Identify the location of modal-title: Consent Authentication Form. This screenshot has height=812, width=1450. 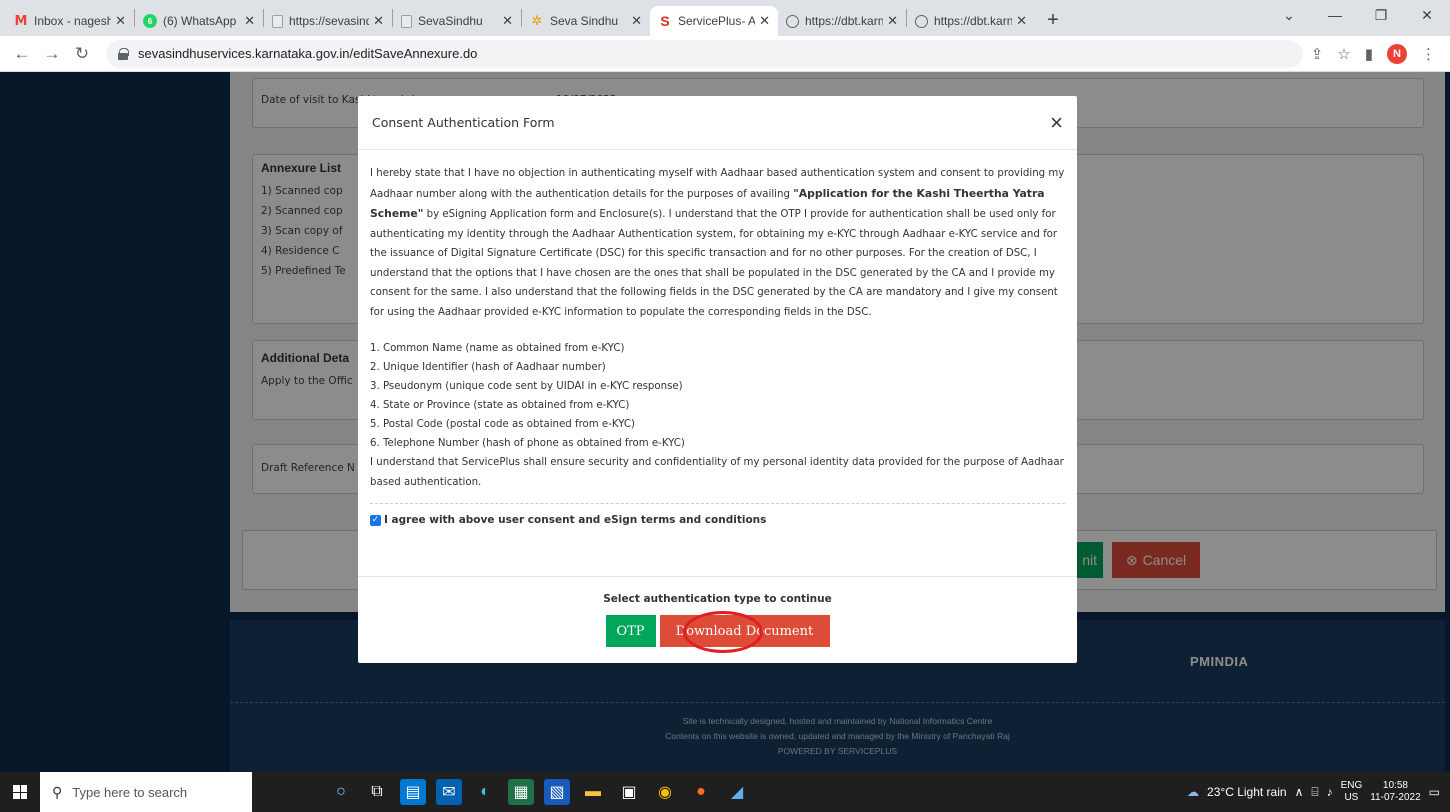
(463, 122).